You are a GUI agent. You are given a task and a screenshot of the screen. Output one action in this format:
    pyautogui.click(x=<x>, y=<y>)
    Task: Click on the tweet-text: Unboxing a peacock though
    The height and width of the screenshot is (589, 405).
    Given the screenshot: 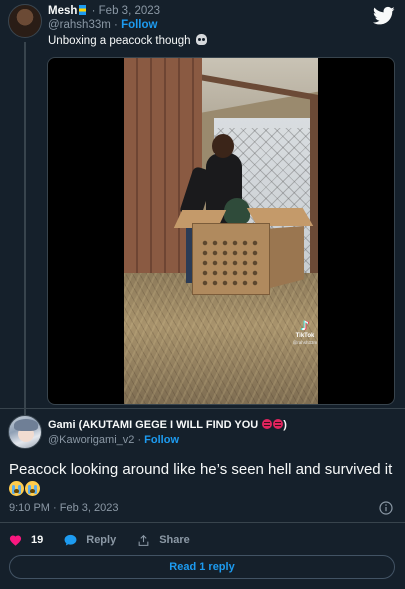 What is the action you would take?
    pyautogui.click(x=127, y=40)
    